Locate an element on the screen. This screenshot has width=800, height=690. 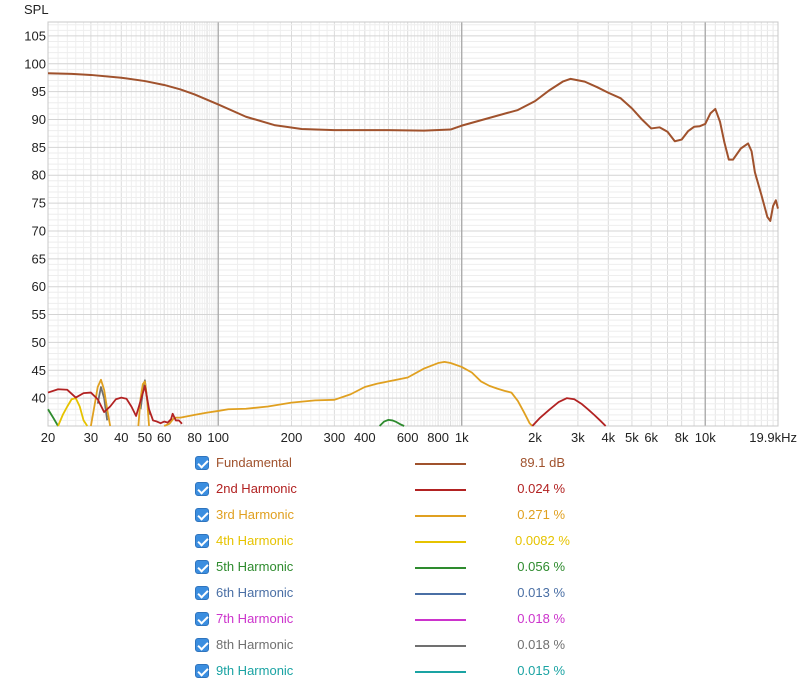
x-tick-label: 5k is located at coordinates (632, 437).